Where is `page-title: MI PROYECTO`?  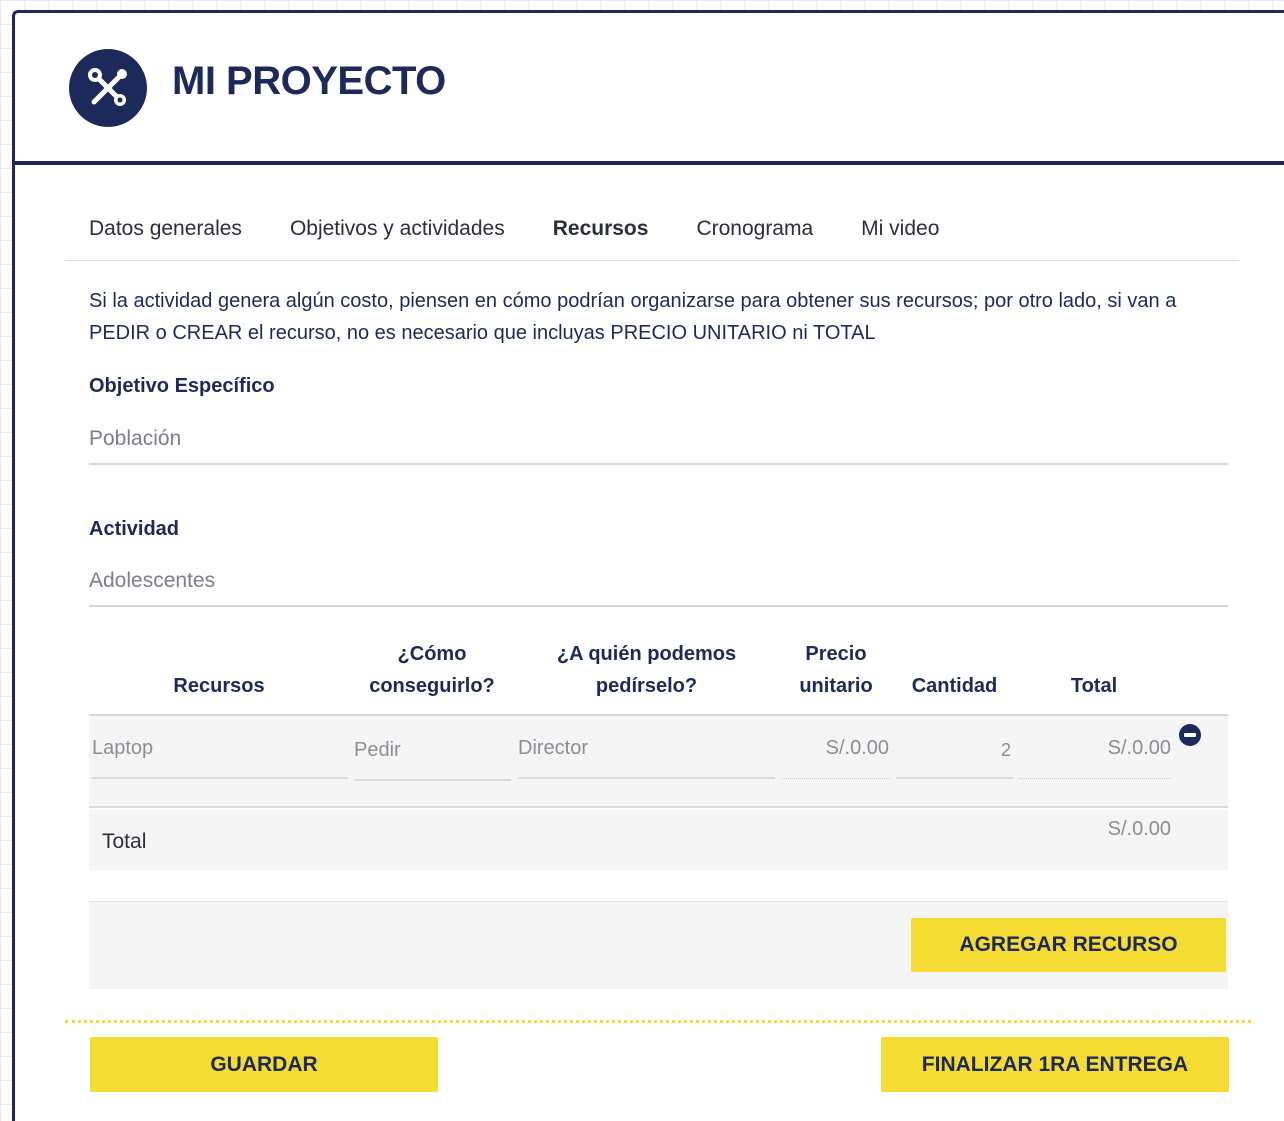 page-title: MI PROYECTO is located at coordinates (309, 81).